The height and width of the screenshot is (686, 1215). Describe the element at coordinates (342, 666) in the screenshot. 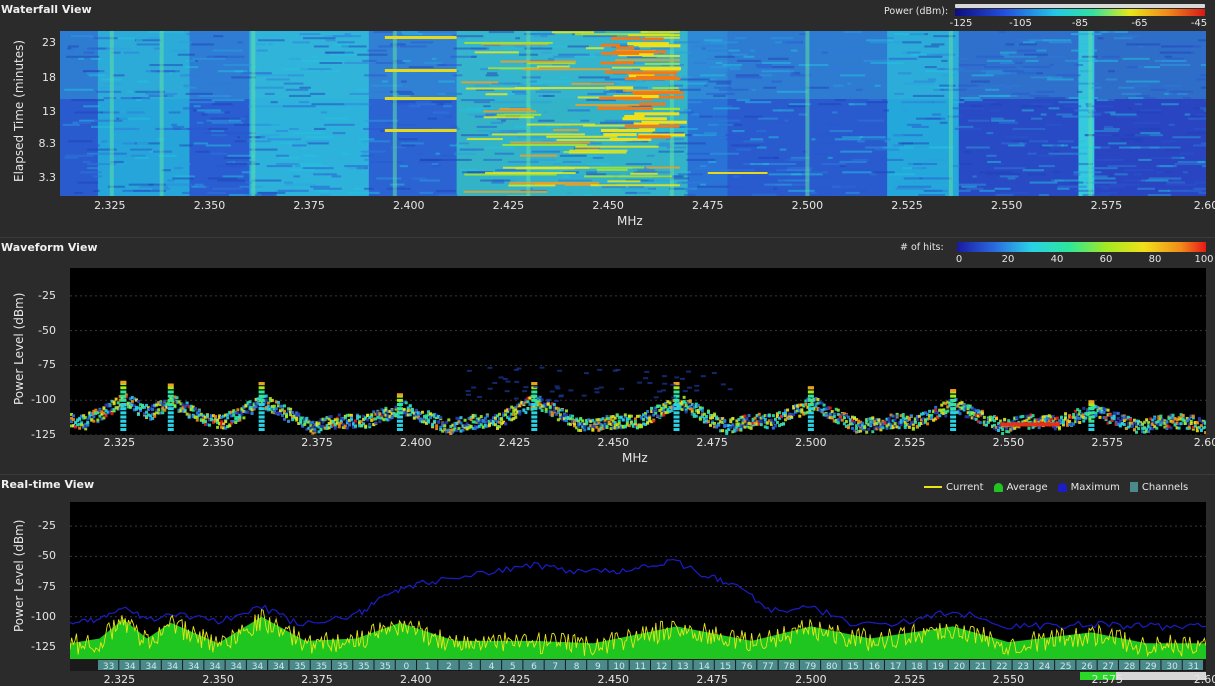

I see `channel-label: 35` at that location.